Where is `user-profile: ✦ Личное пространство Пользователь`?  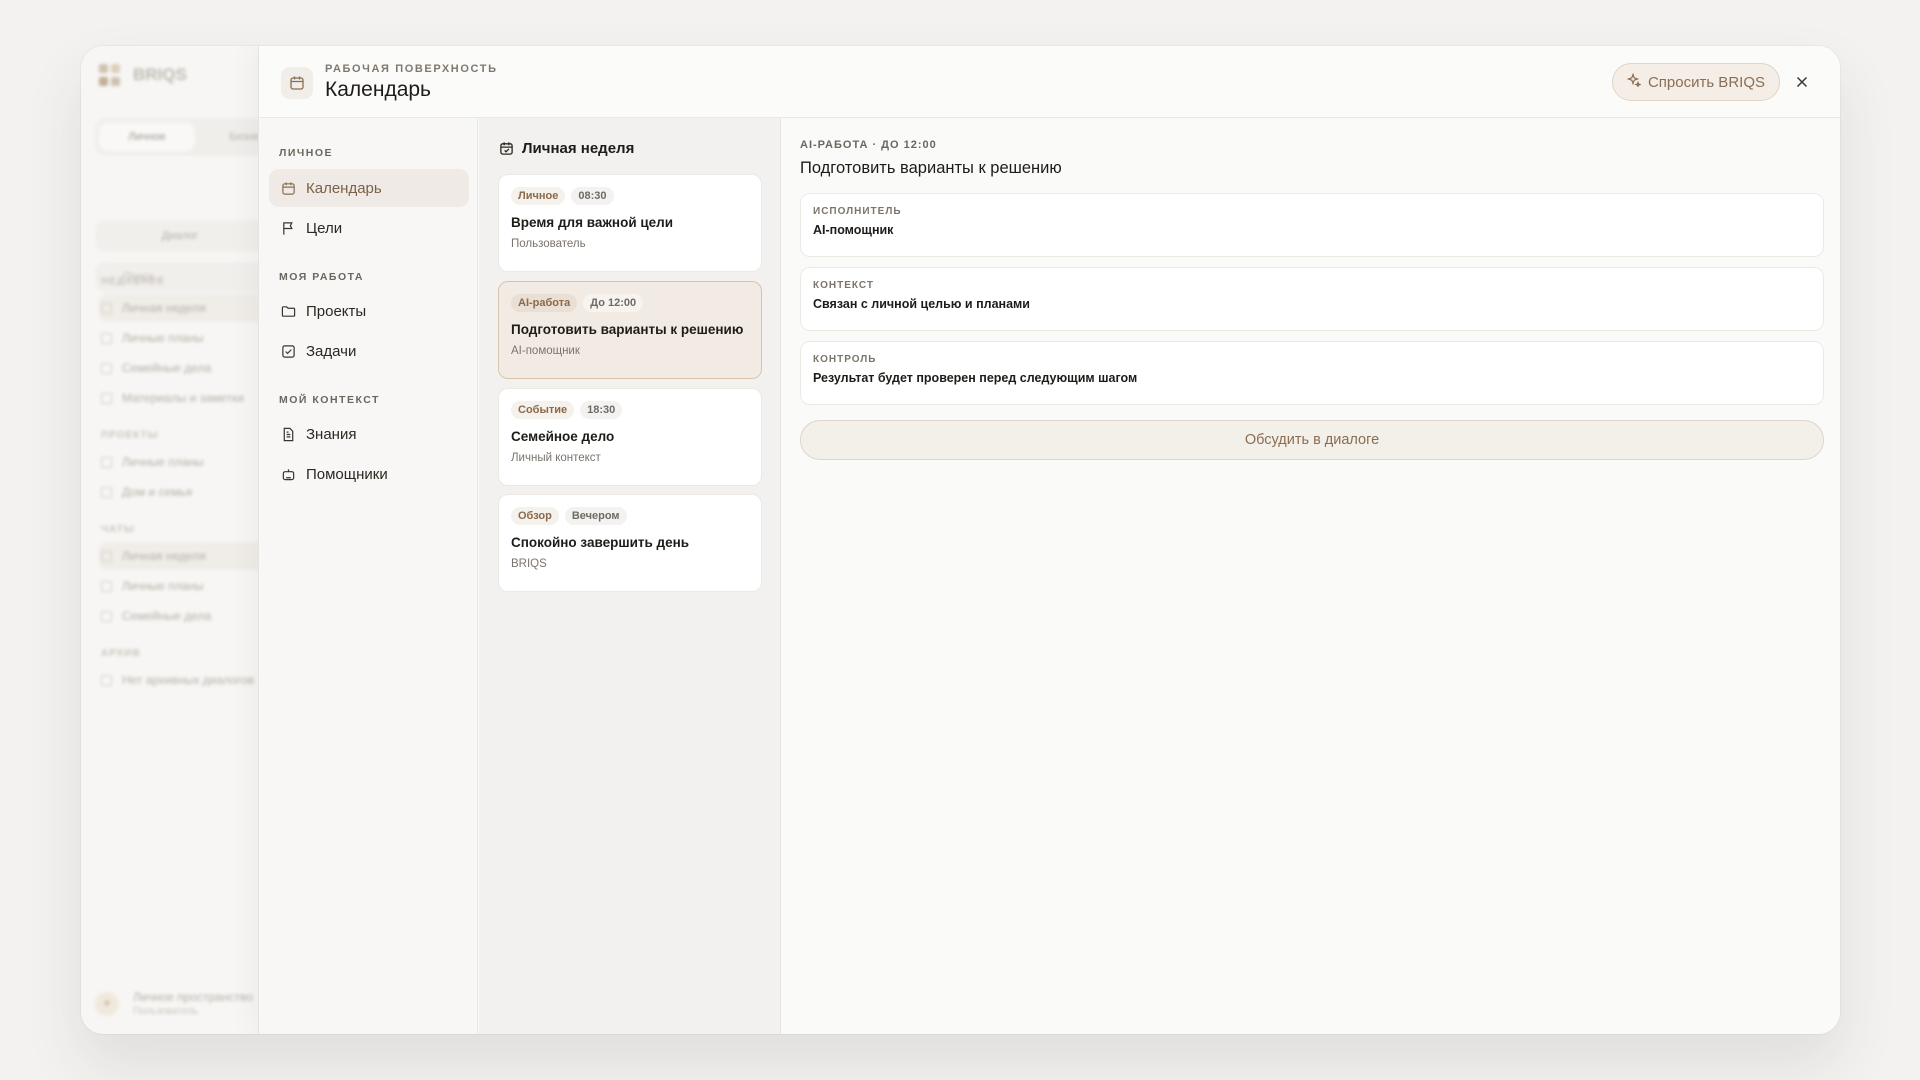
user-profile: ✦ Личное пространство Пользователь is located at coordinates (174, 1003).